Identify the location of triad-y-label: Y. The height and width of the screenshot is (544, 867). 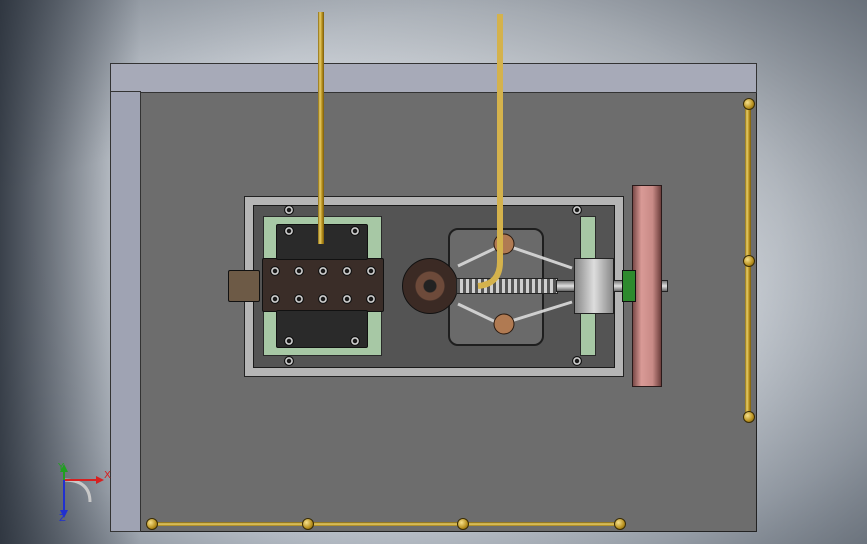
(61, 467).